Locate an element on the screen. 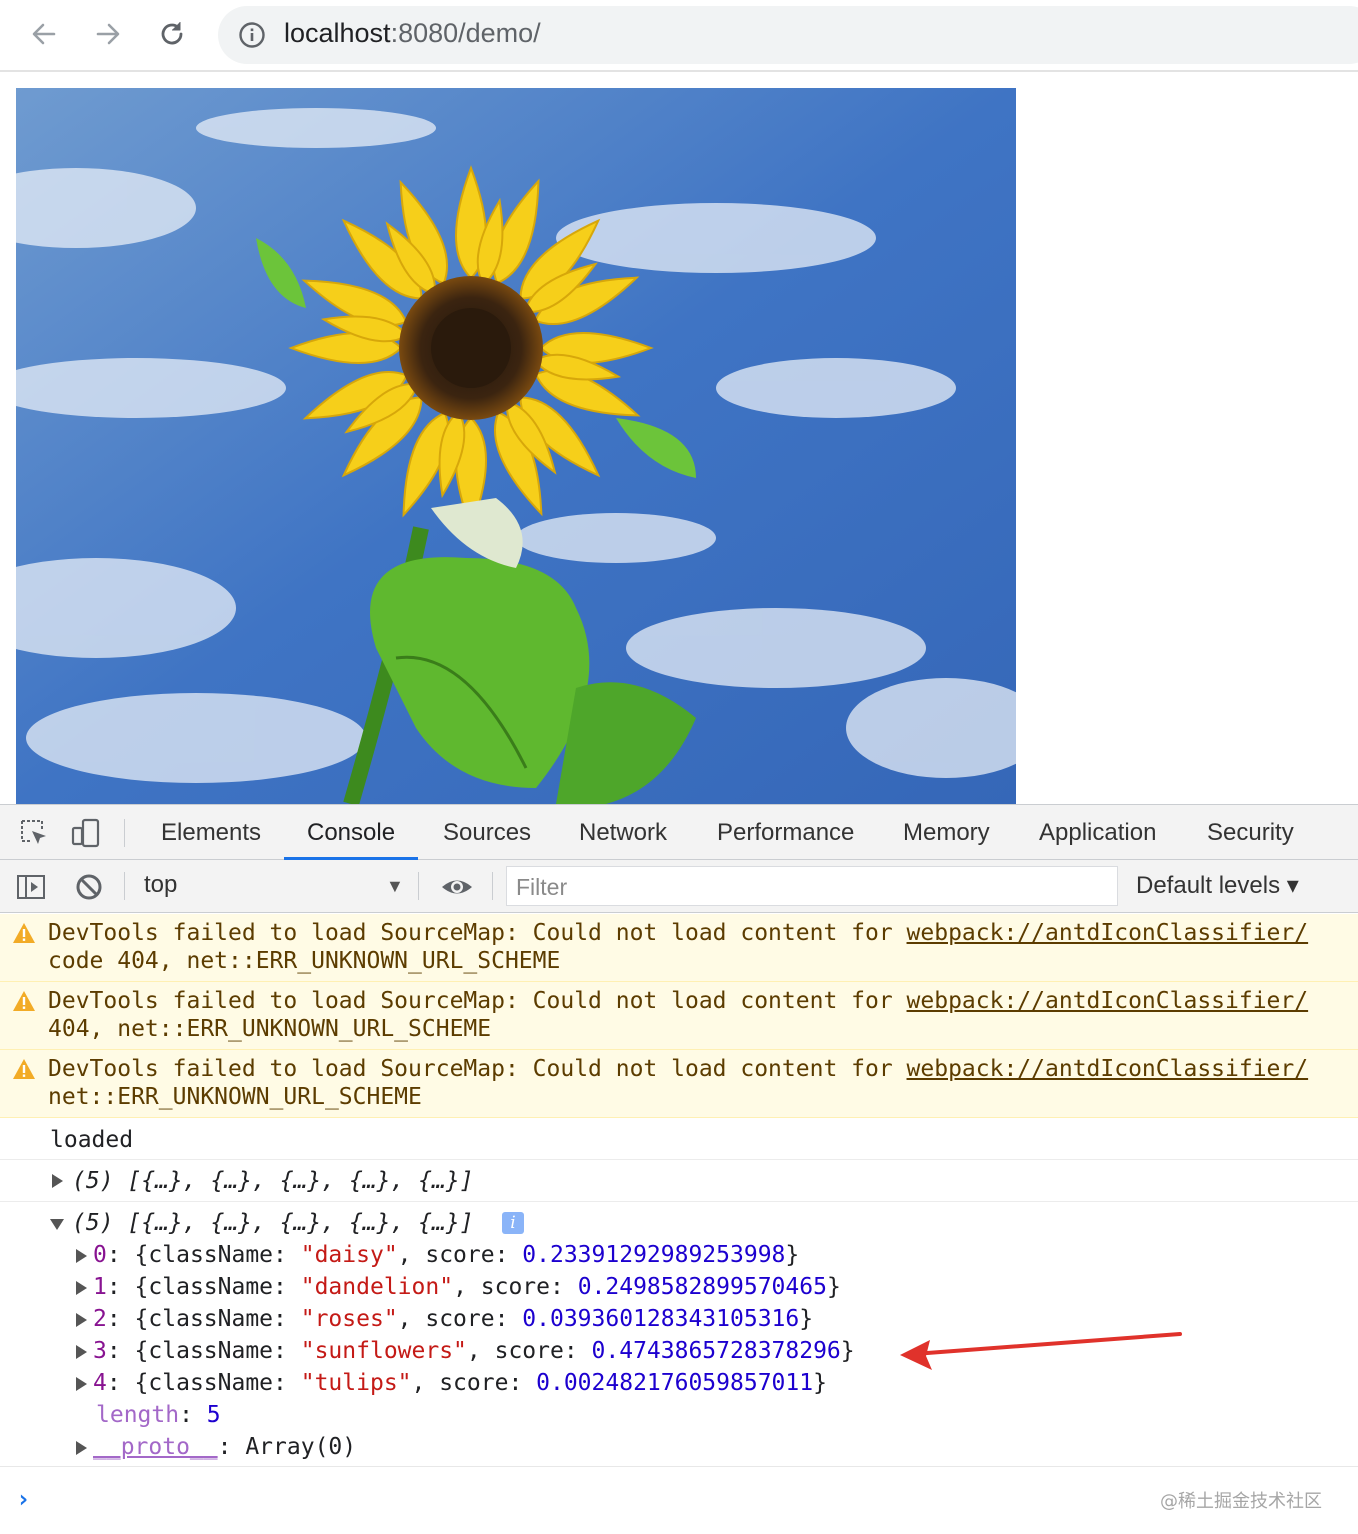  info-icon: i is located at coordinates (513, 1223).